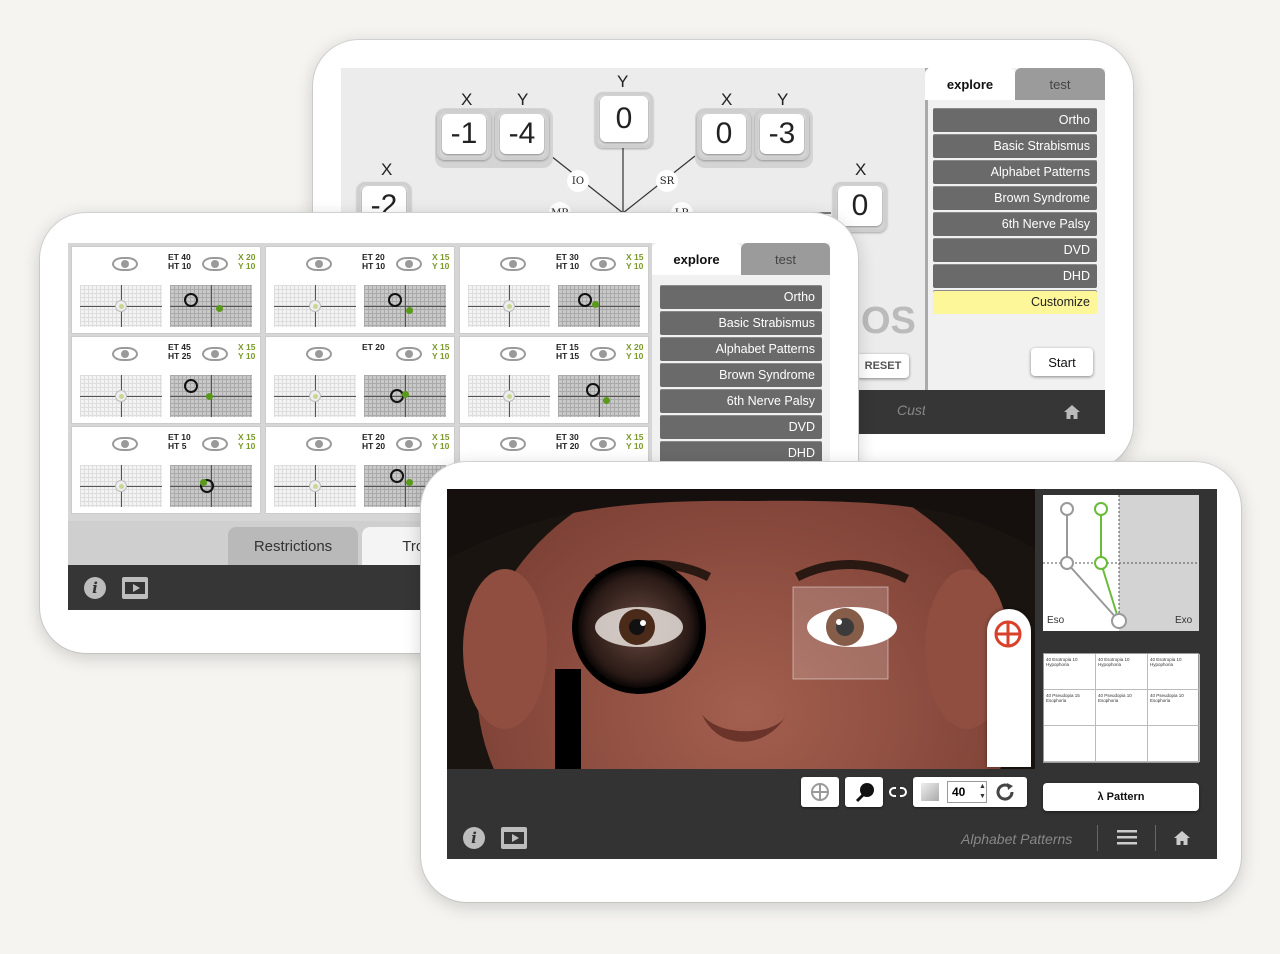 The image size is (1280, 954). I want to click on tropia-cell: ET 15 HT 15 X 20 Y 10, so click(554, 380).